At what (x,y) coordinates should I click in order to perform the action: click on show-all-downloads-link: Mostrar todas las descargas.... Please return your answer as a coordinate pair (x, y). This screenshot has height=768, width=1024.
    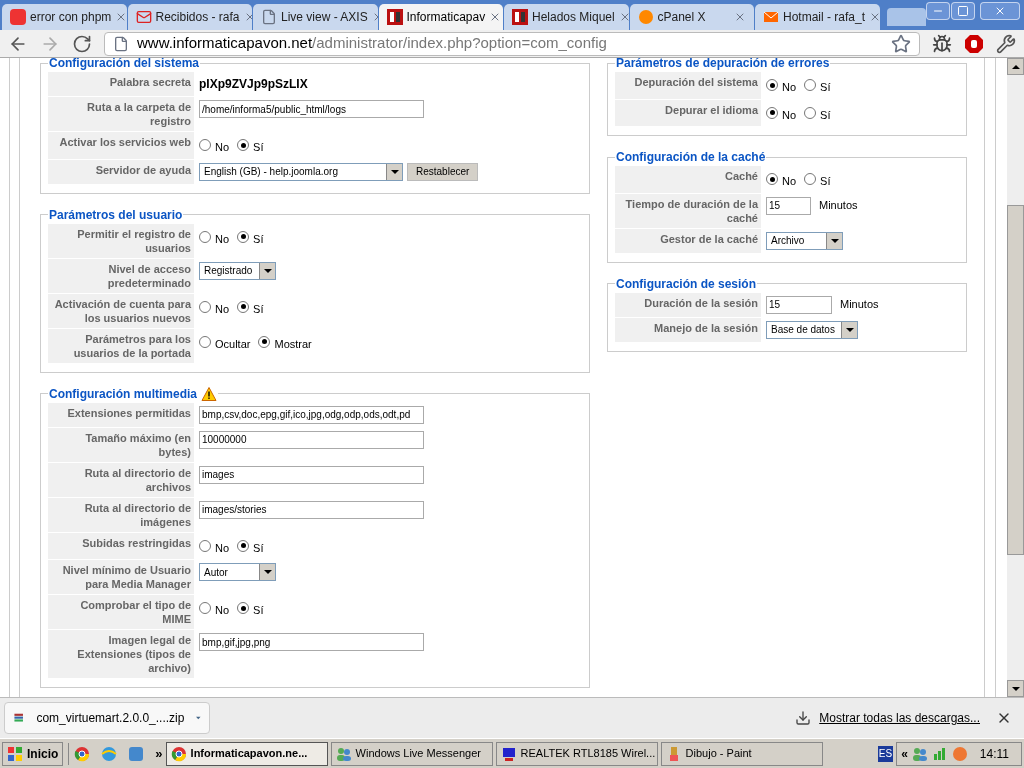
    Looking at the image, I should click on (899, 718).